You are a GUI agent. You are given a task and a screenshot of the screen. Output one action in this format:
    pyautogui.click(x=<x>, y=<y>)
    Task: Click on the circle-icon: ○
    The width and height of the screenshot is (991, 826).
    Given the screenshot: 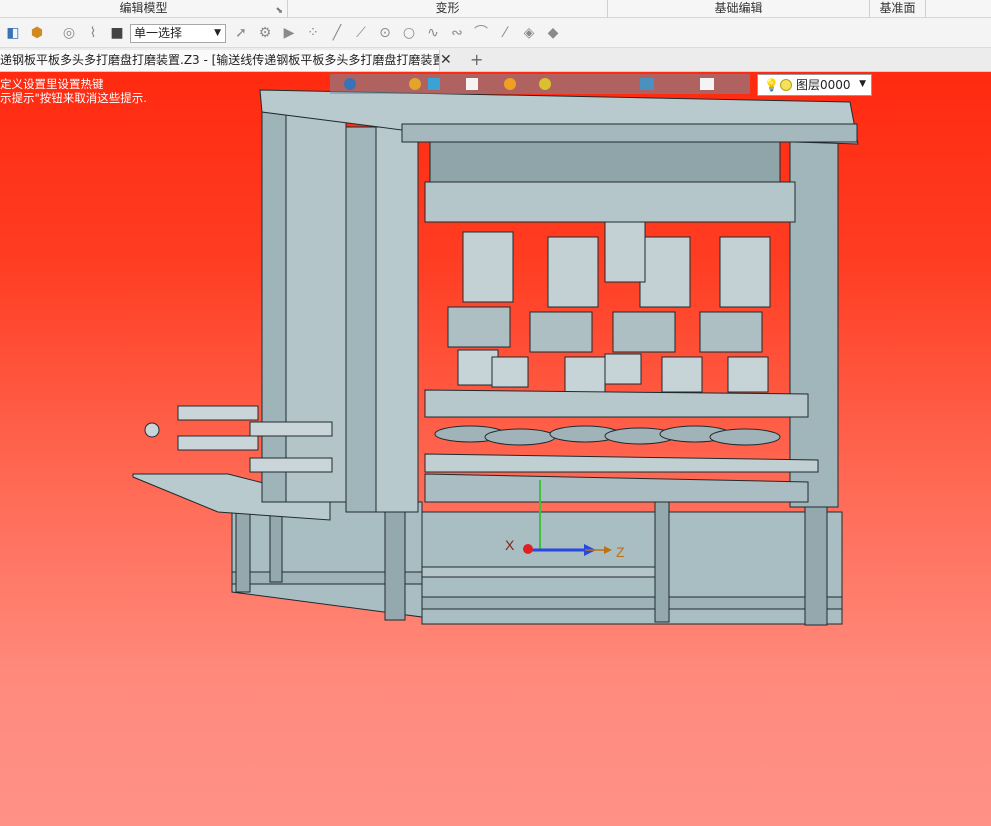 What is the action you would take?
    pyautogui.click(x=409, y=33)
    